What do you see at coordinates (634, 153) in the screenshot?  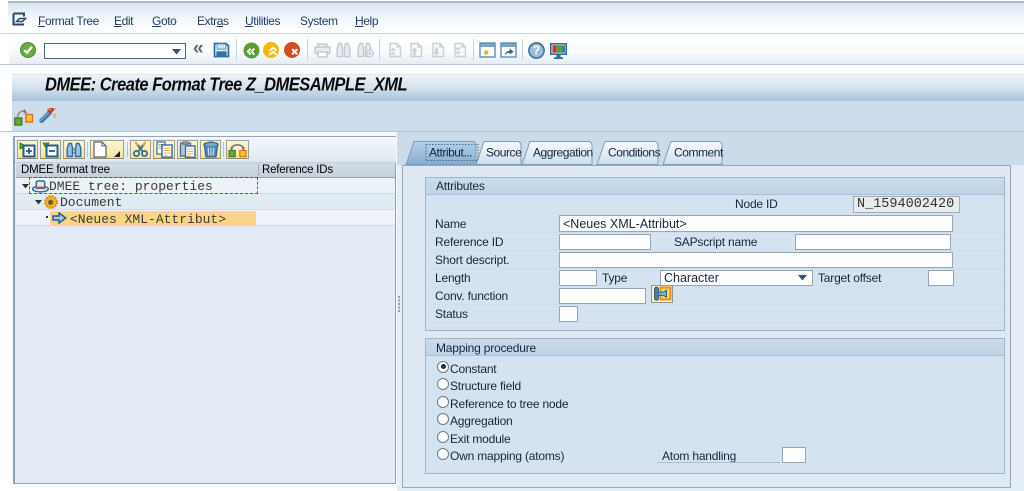 I see `svg-text: Conditions` at bounding box center [634, 153].